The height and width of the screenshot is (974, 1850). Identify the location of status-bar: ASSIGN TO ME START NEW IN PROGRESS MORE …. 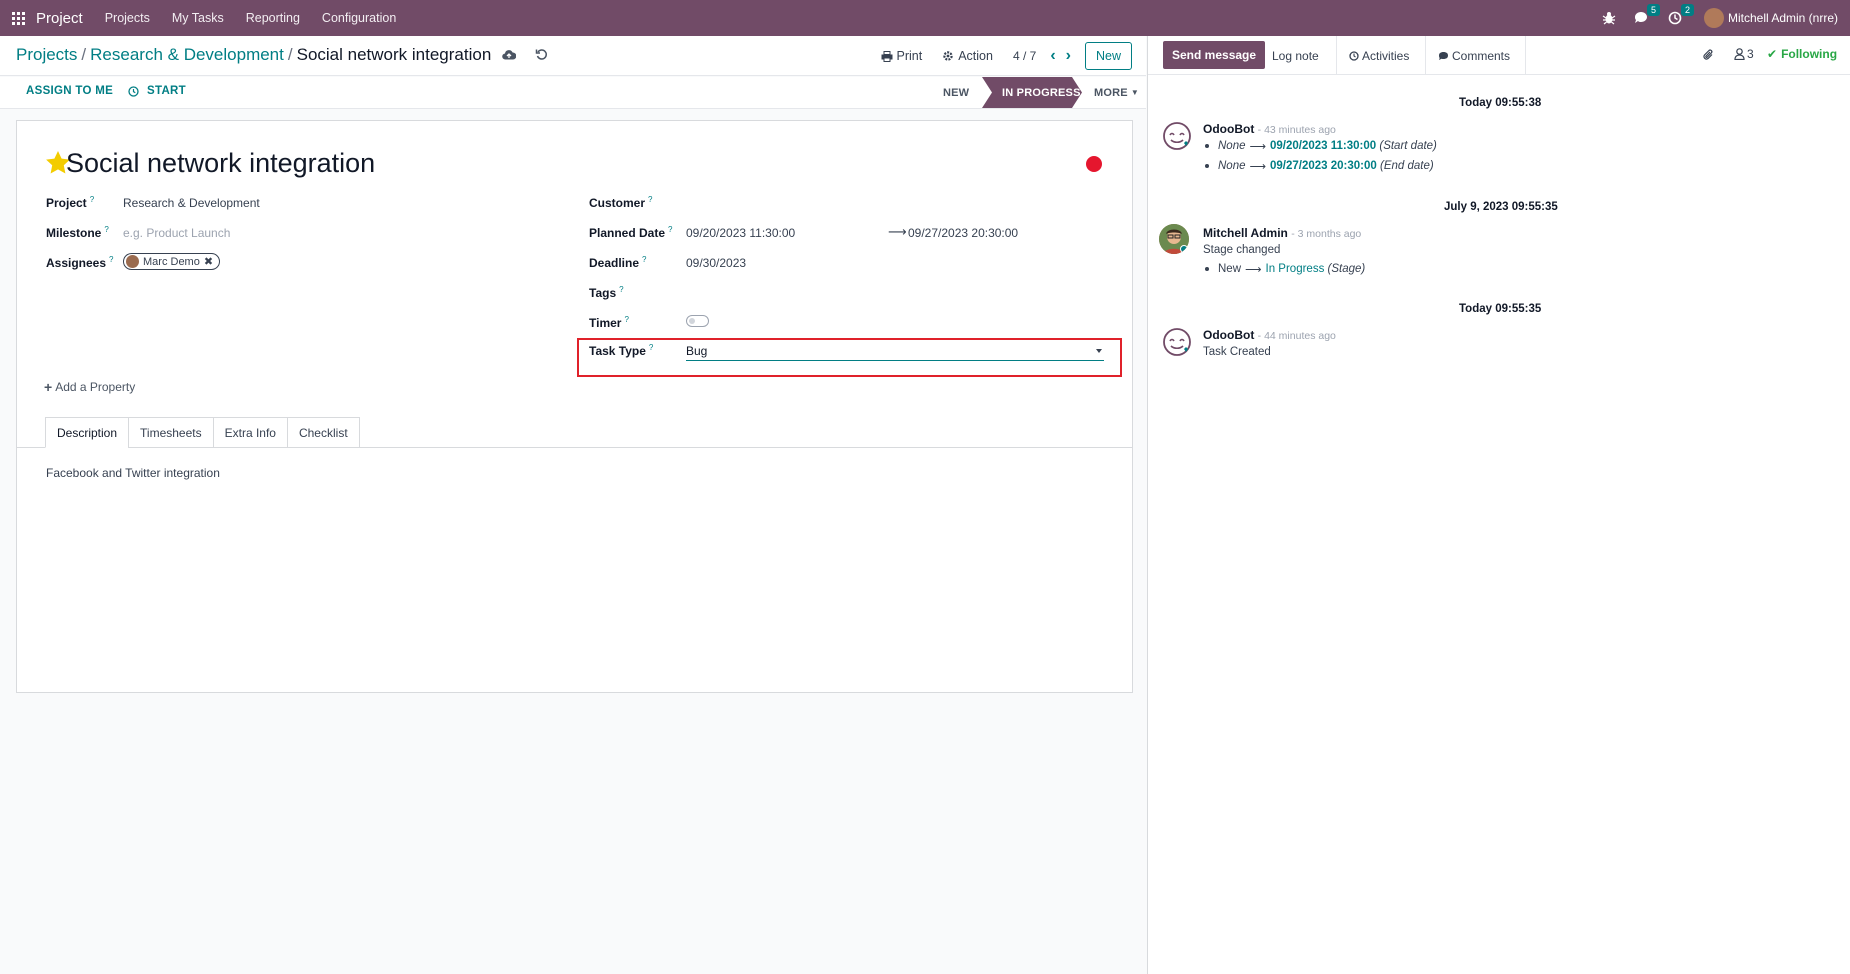
(573, 93).